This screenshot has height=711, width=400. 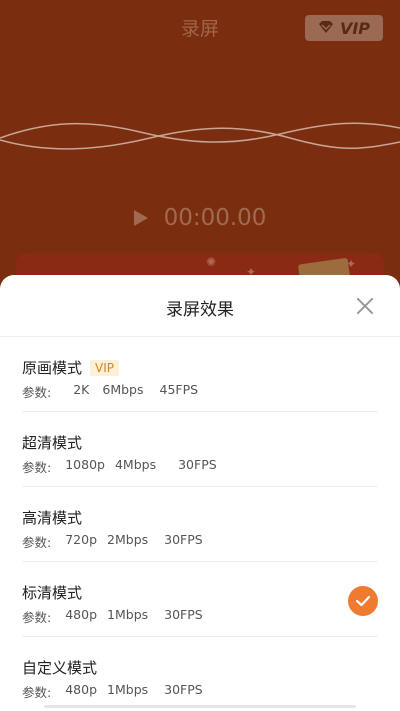 I want to click on close-icon, so click(x=365, y=306).